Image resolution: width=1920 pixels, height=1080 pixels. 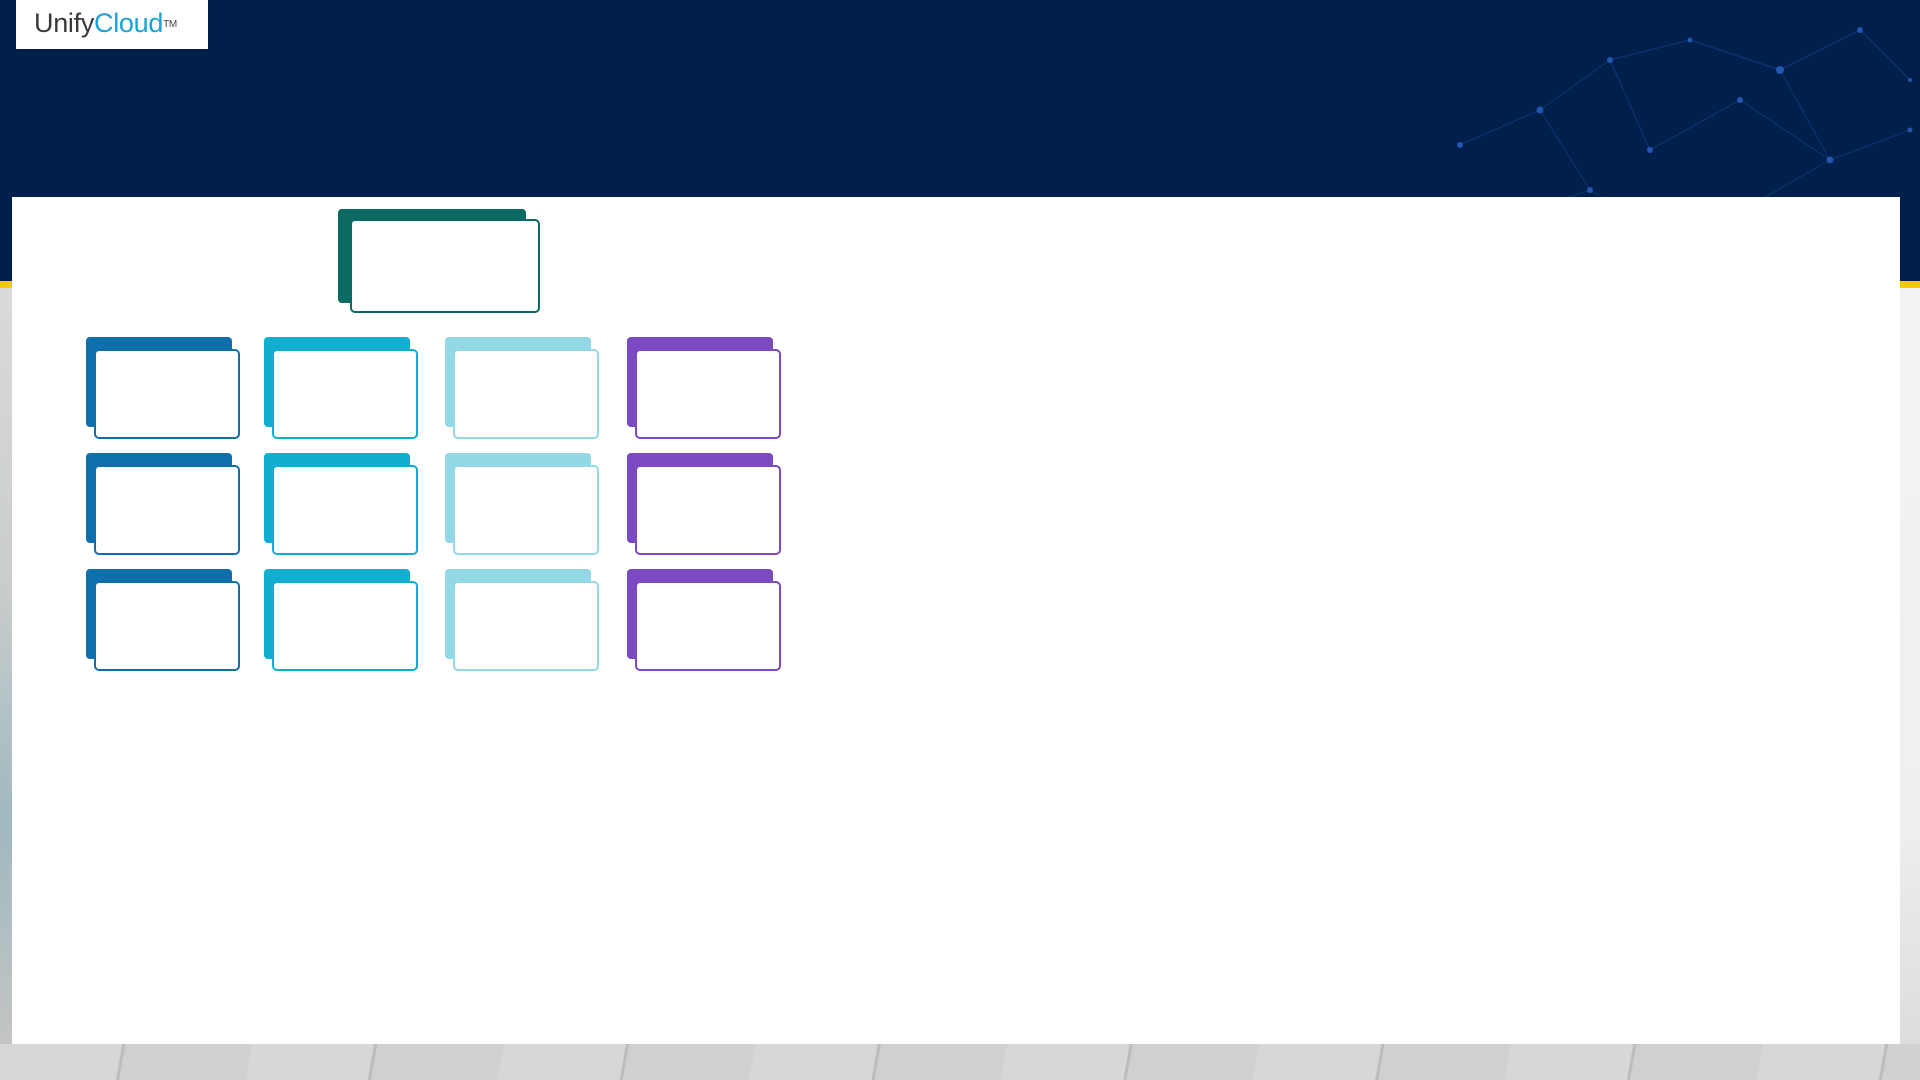 I want to click on card-col2-row2, so click(x=341, y=504).